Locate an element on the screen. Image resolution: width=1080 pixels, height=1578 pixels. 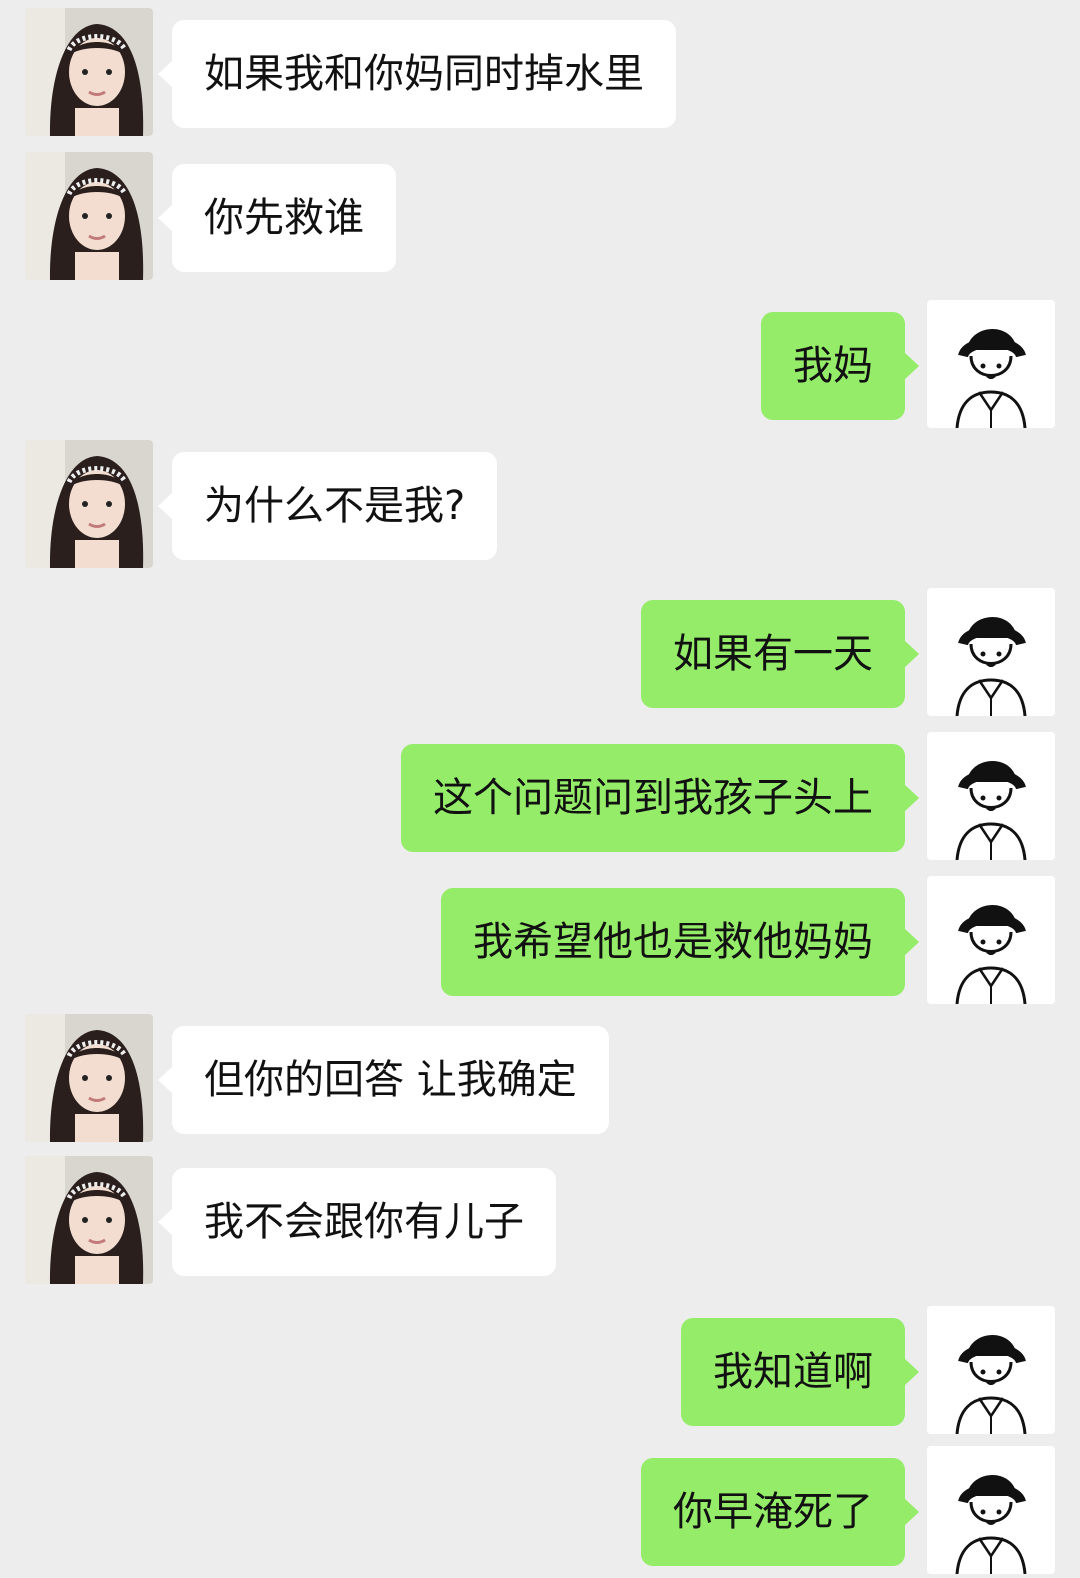
message-row: 这个问题问到我孩子头上 is located at coordinates (540, 797).